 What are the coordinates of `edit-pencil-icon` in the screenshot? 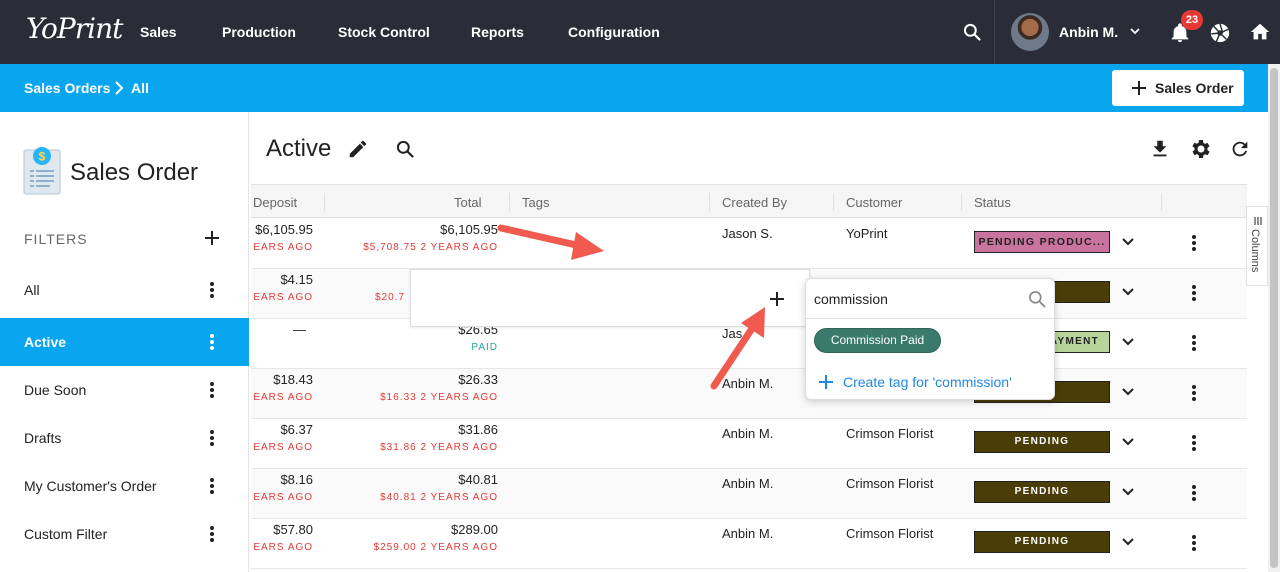 It's located at (358, 150).